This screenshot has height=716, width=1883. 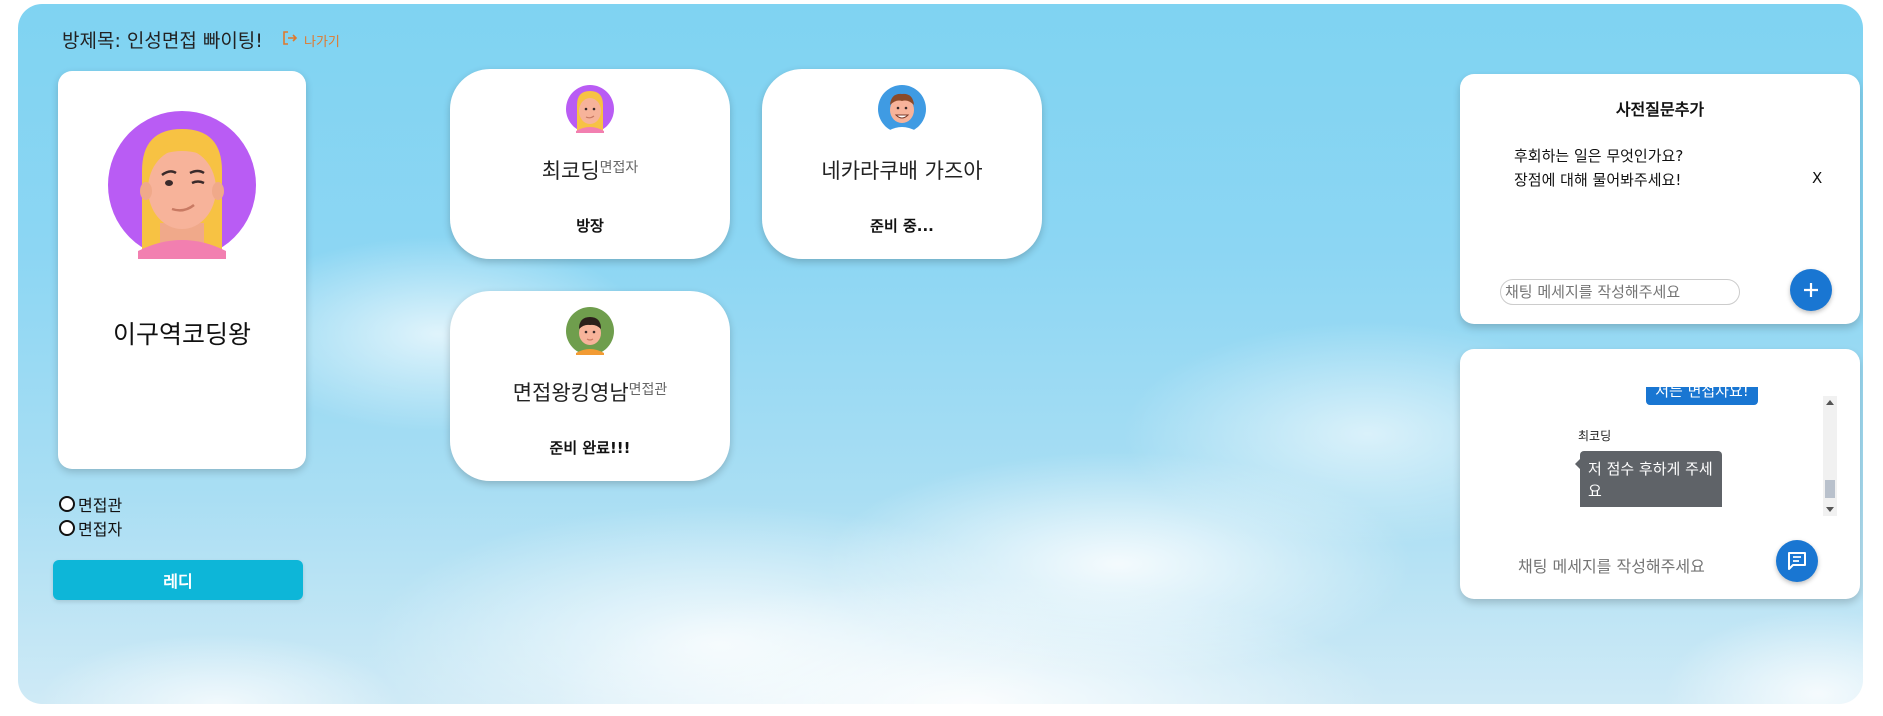 I want to click on room-title: 방제목: 인성면접 빠이팅!, so click(x=162, y=41).